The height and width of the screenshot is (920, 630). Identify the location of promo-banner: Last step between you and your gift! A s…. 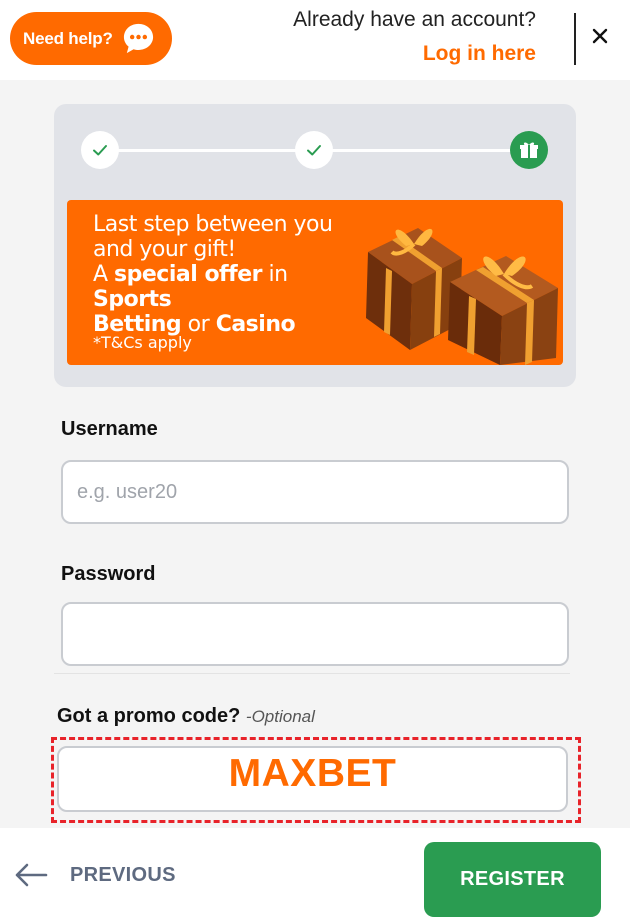
(315, 282).